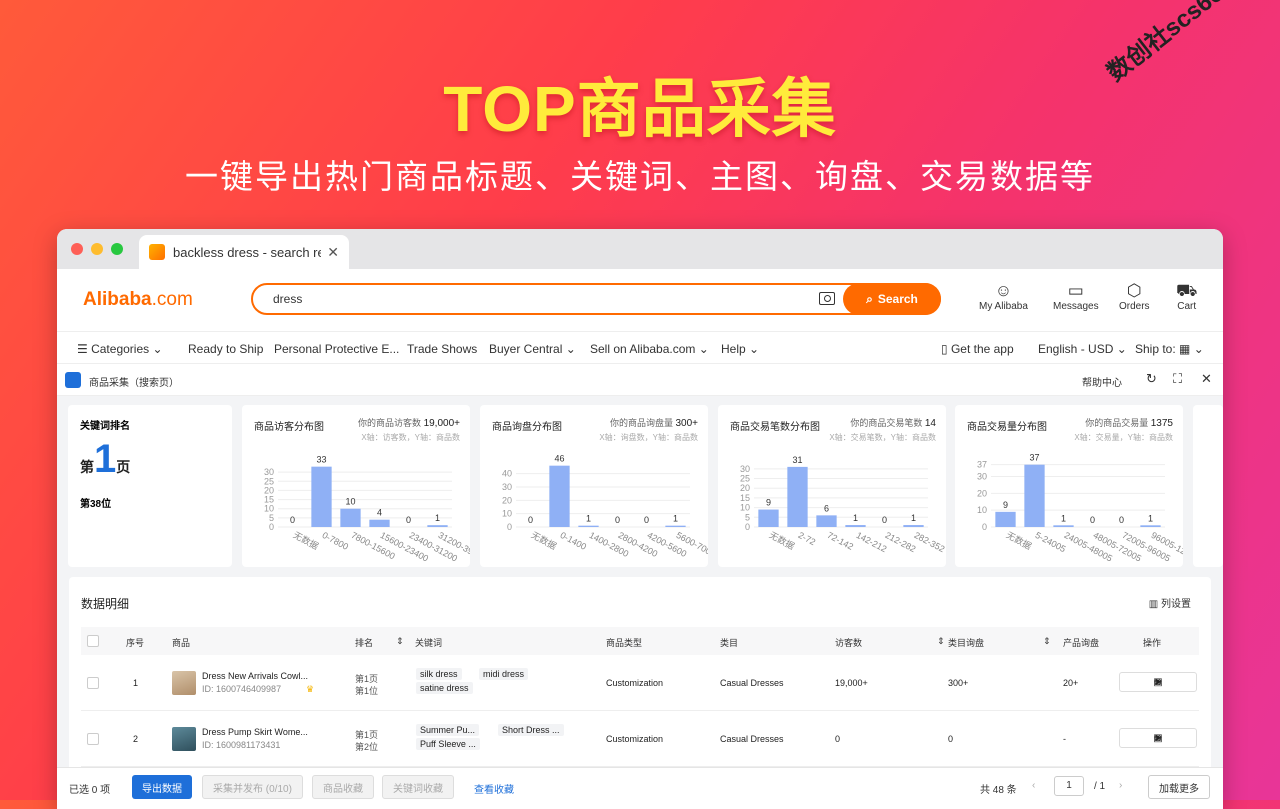  I want to click on favicon-icon, so click(157, 252).